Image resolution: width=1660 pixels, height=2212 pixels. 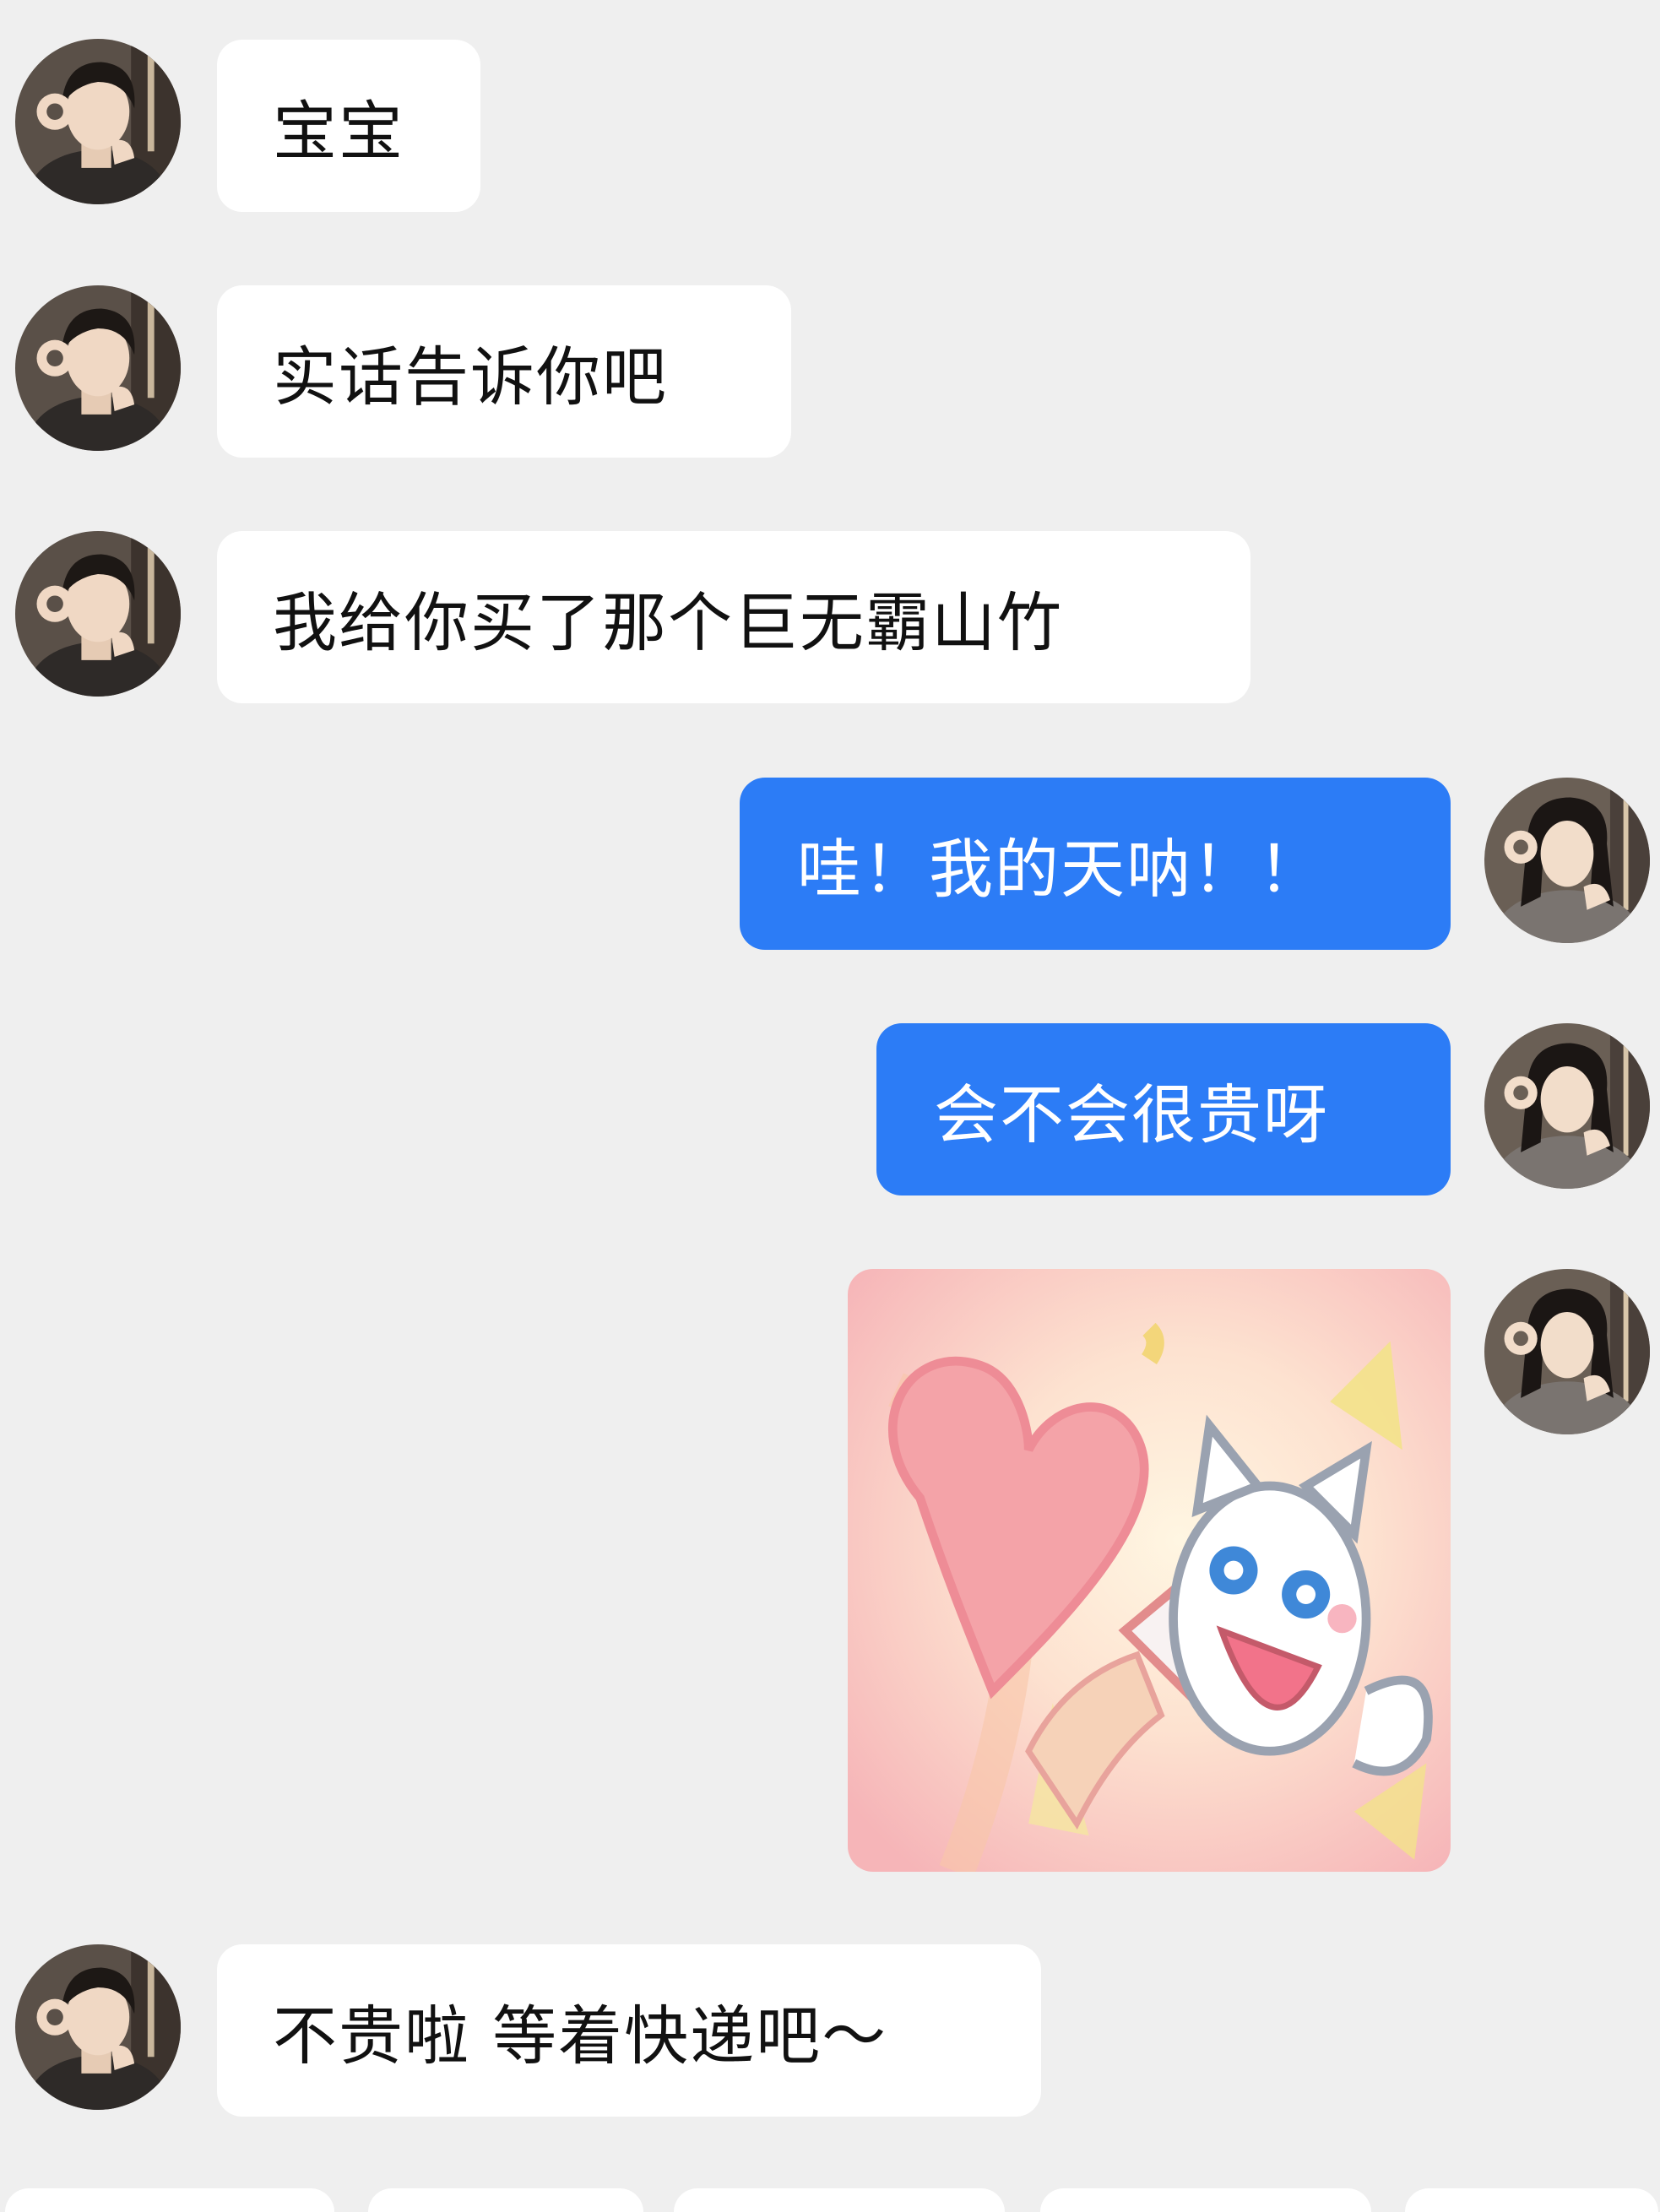 I want to click on outgoing-message-bubble: 哇！我的天呐！！, so click(x=1096, y=864).